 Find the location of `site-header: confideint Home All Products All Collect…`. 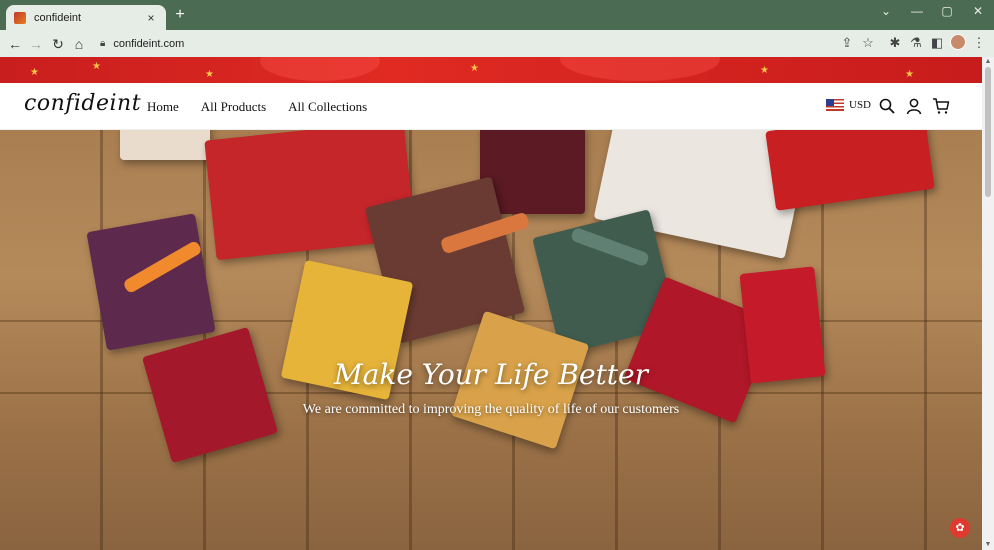

site-header: confideint Home All Products All Collect… is located at coordinates (491, 106).